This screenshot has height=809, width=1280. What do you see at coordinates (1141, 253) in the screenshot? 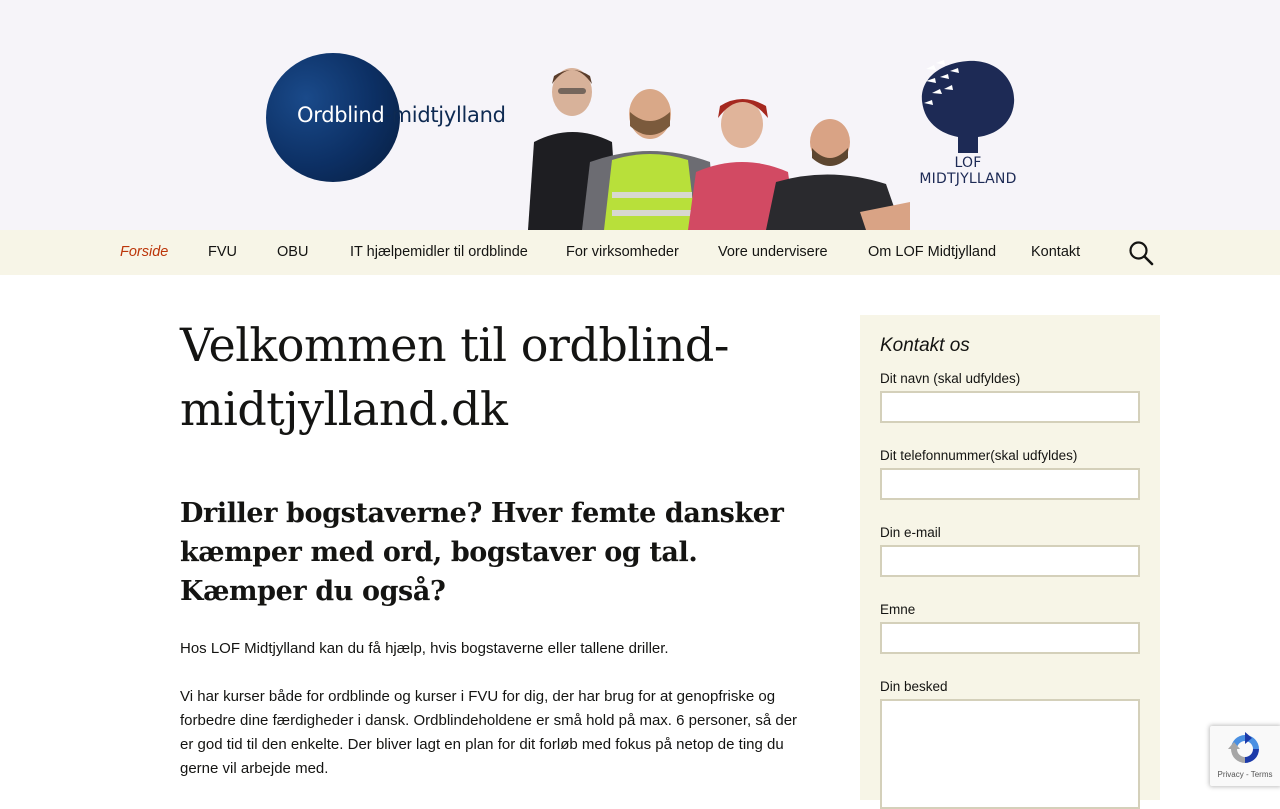
I see `search-icon` at bounding box center [1141, 253].